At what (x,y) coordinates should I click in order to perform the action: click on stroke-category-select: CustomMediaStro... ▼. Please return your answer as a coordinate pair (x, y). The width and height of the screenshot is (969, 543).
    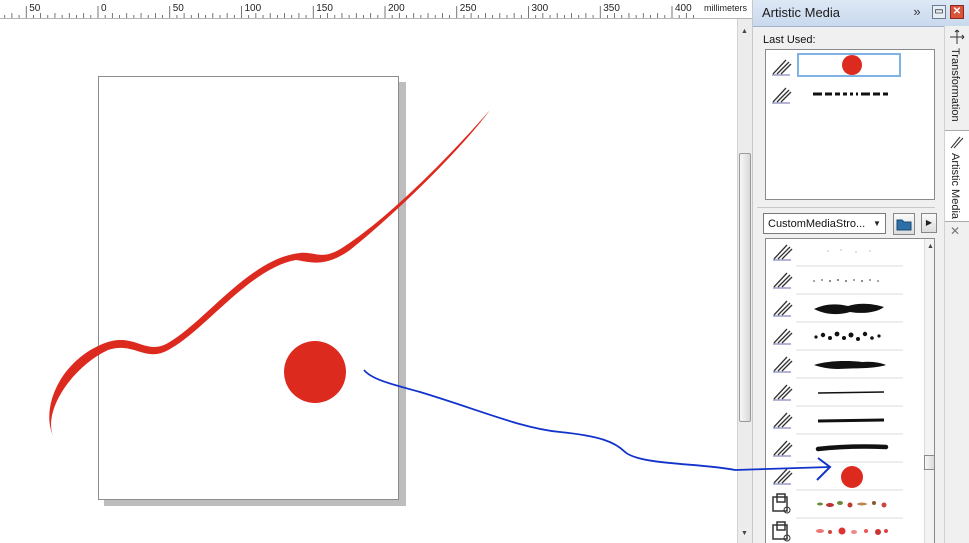
    Looking at the image, I should click on (824, 223).